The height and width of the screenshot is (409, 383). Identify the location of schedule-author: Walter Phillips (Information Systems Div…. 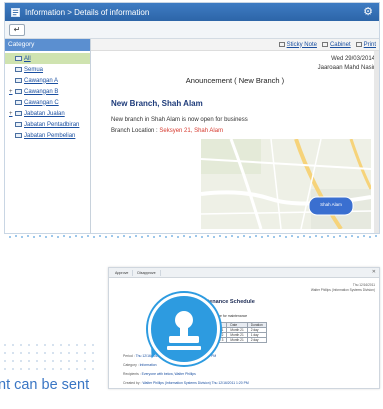
(342, 289).